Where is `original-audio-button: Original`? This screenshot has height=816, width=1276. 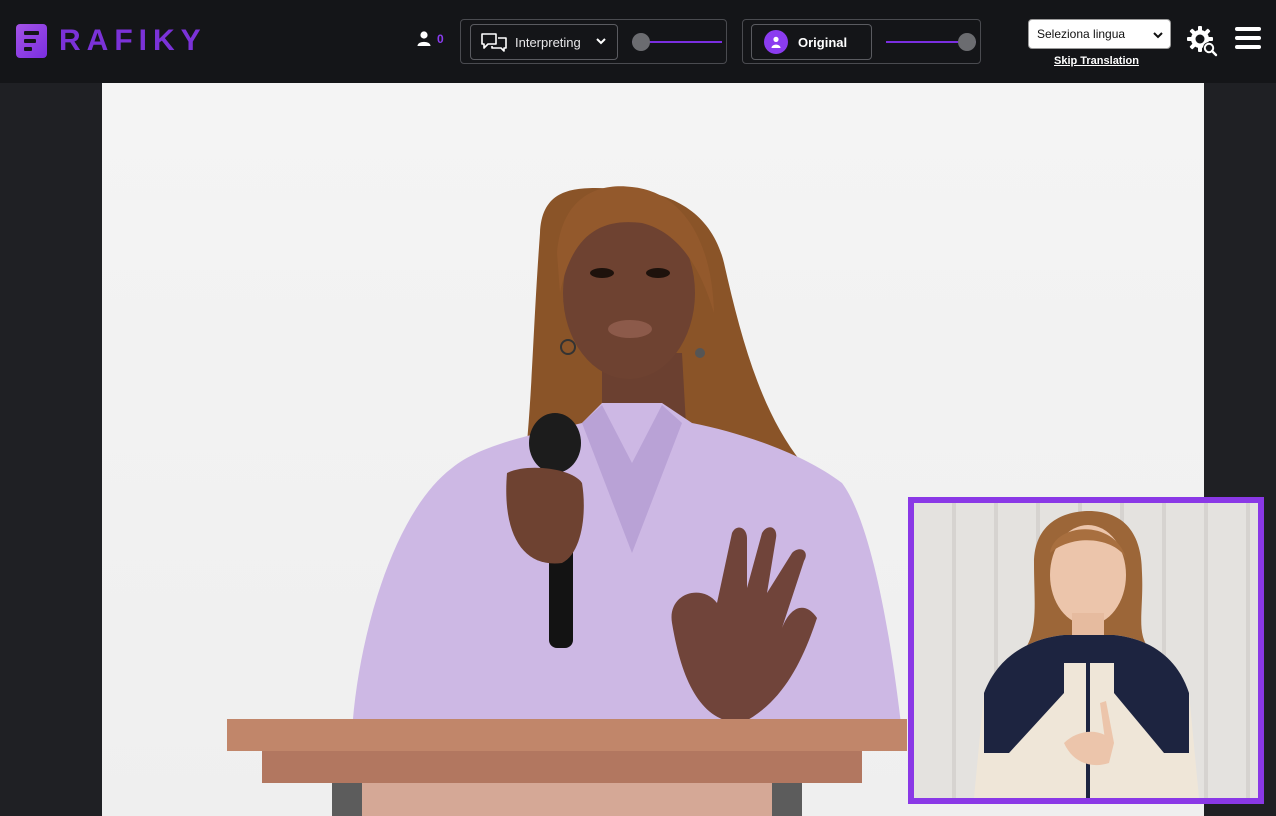 original-audio-button: Original is located at coordinates (811, 42).